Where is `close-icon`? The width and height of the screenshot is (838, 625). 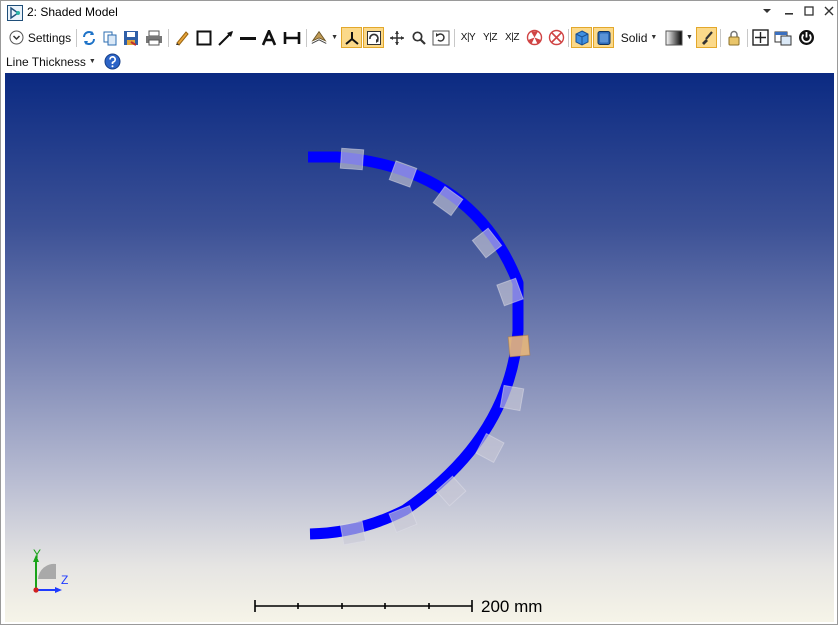
close-icon is located at coordinates (829, 11).